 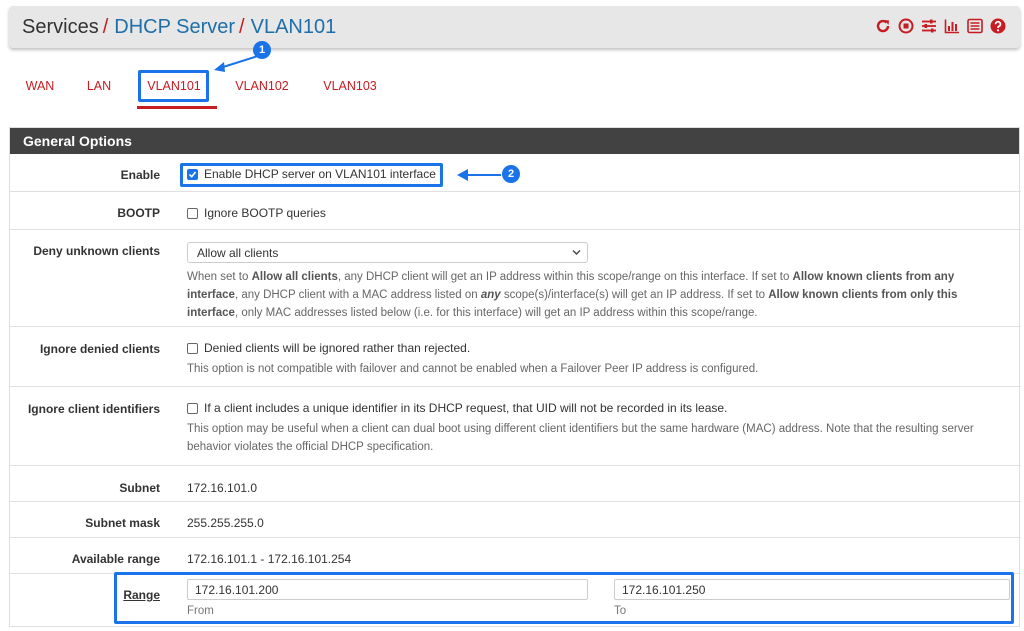 I want to click on bootp-label: BOOTP, so click(x=138, y=213).